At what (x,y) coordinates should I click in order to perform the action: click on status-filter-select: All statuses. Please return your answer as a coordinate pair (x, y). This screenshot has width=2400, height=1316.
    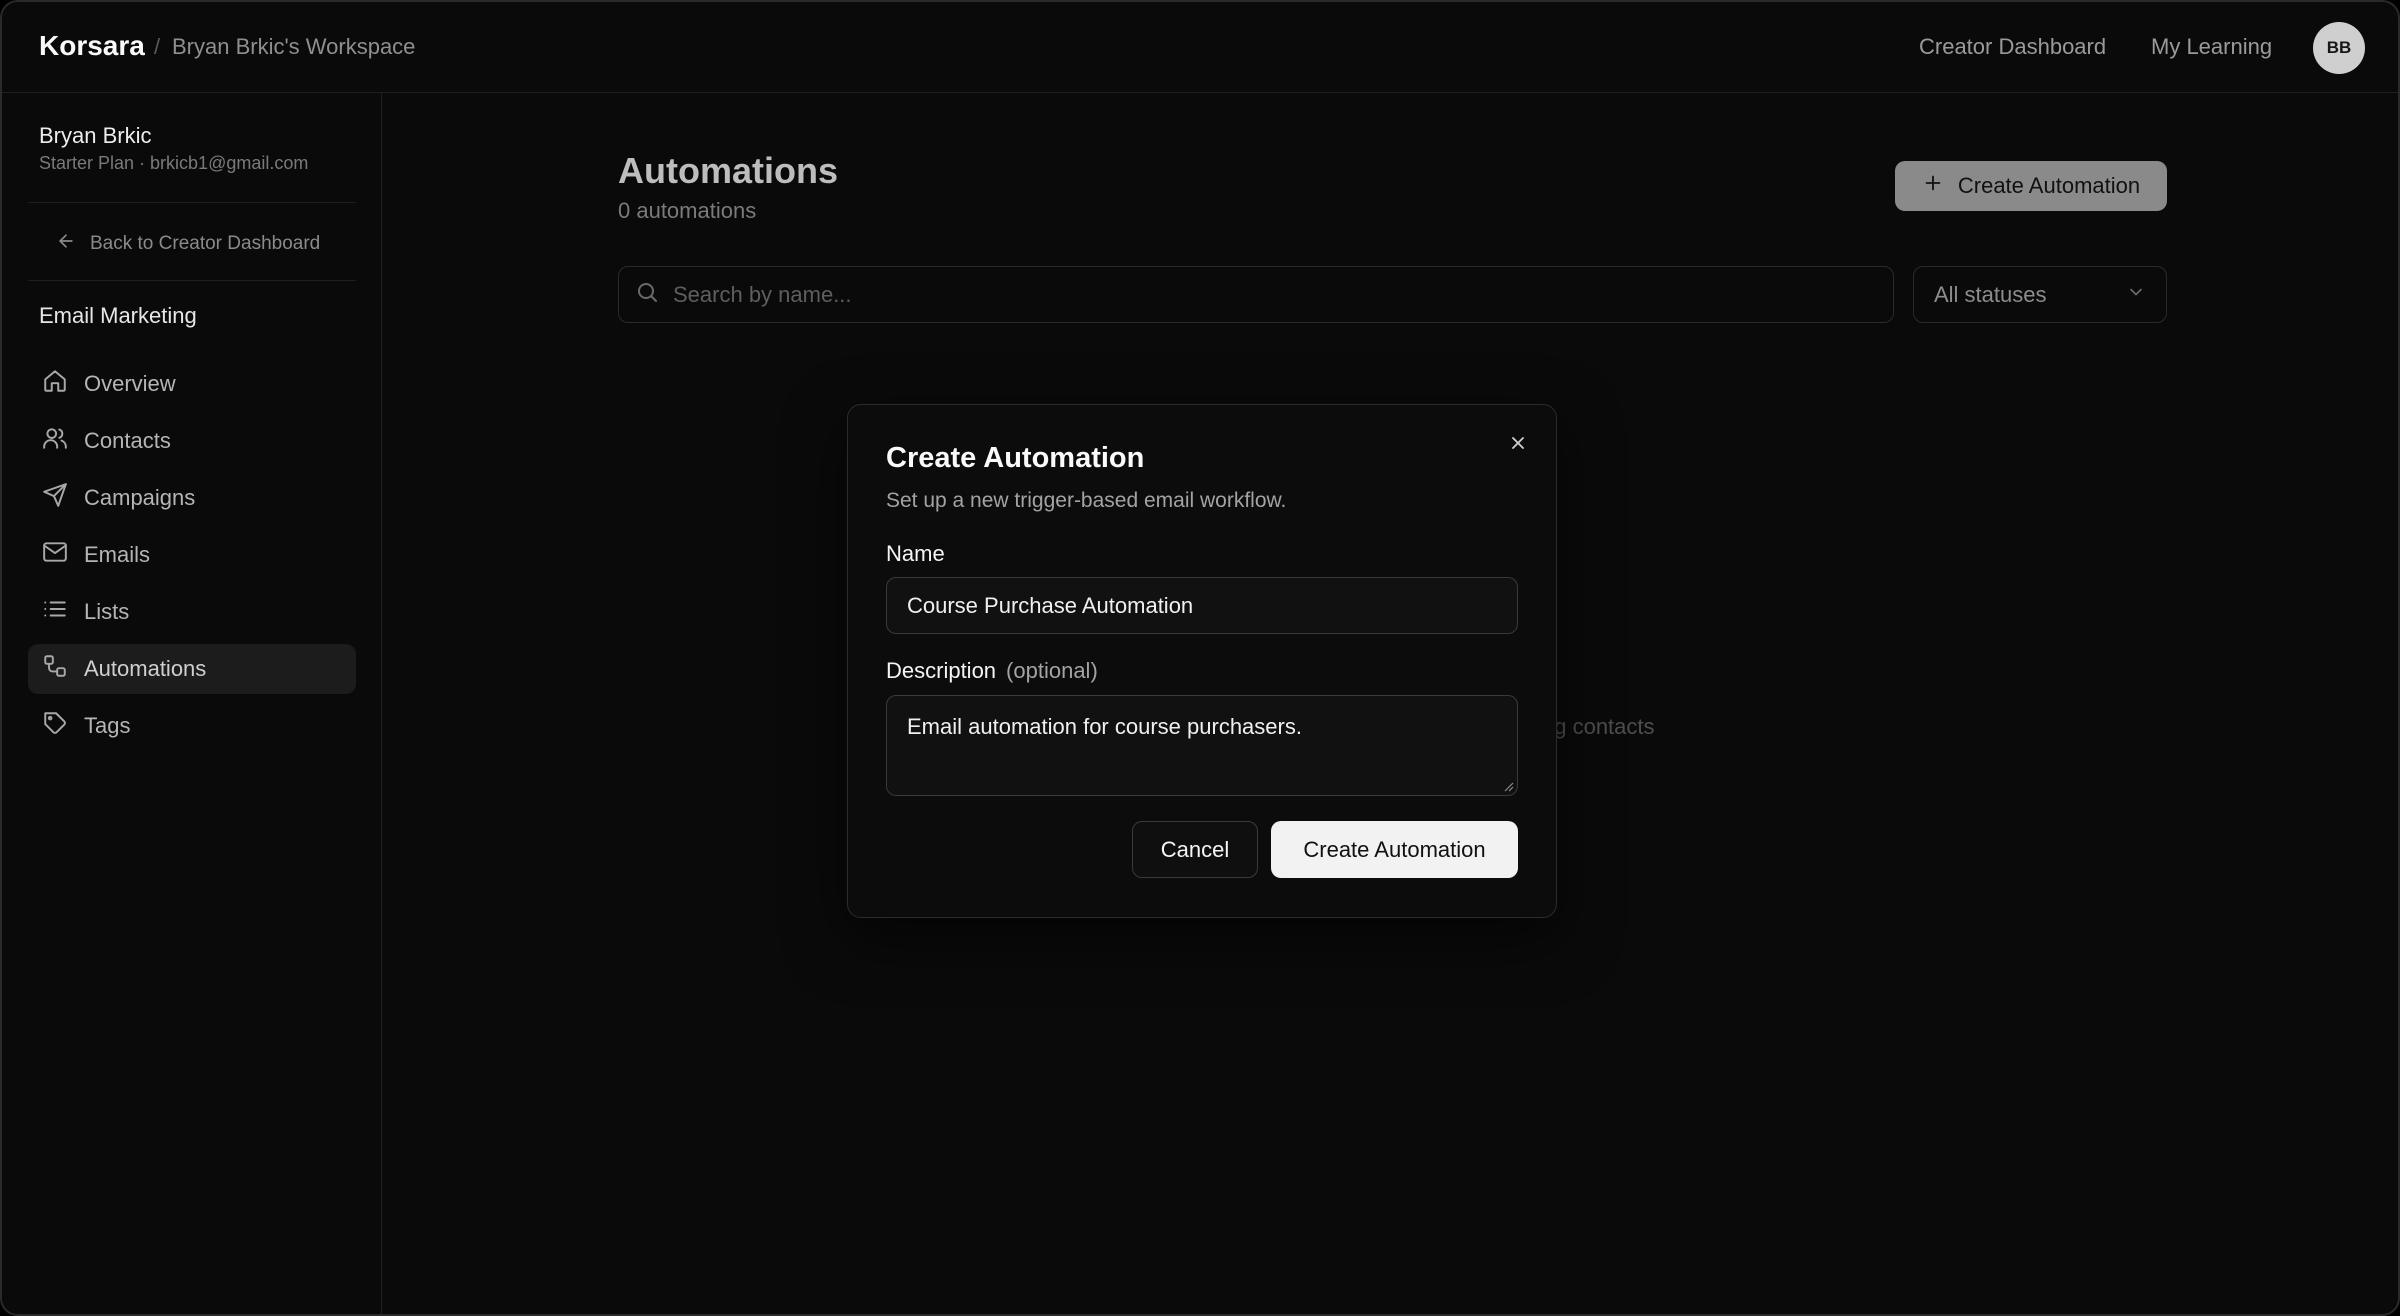
    Looking at the image, I should click on (2040, 294).